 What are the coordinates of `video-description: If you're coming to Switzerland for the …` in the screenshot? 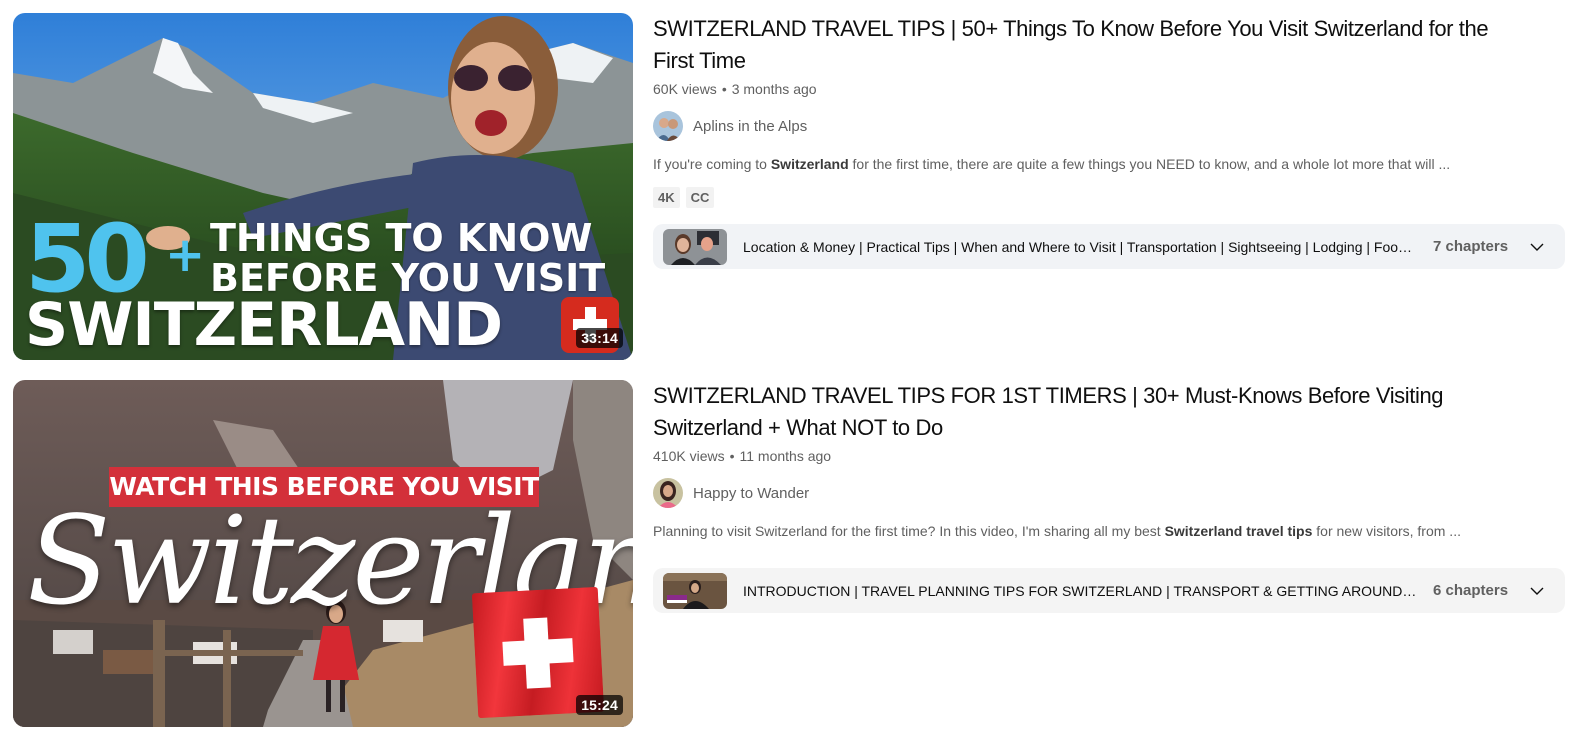 It's located at (1113, 164).